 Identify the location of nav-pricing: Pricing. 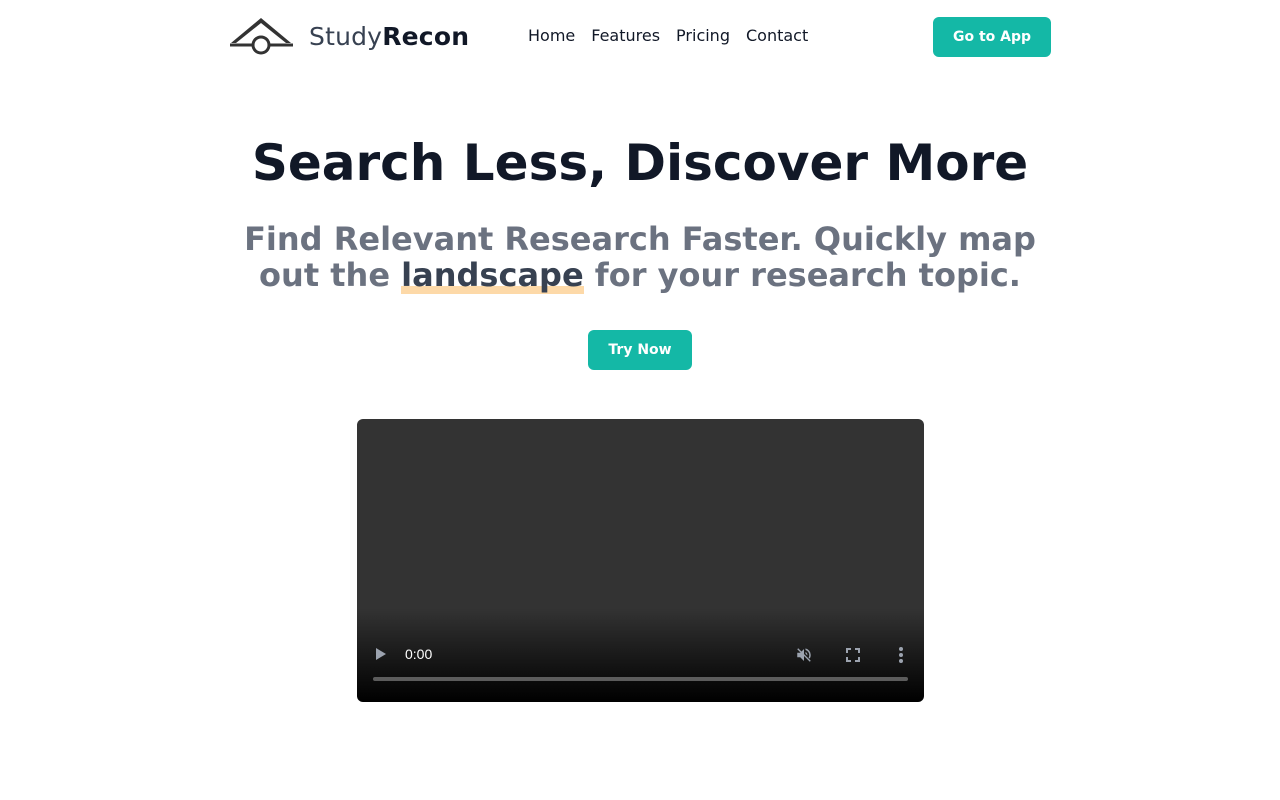
(703, 36).